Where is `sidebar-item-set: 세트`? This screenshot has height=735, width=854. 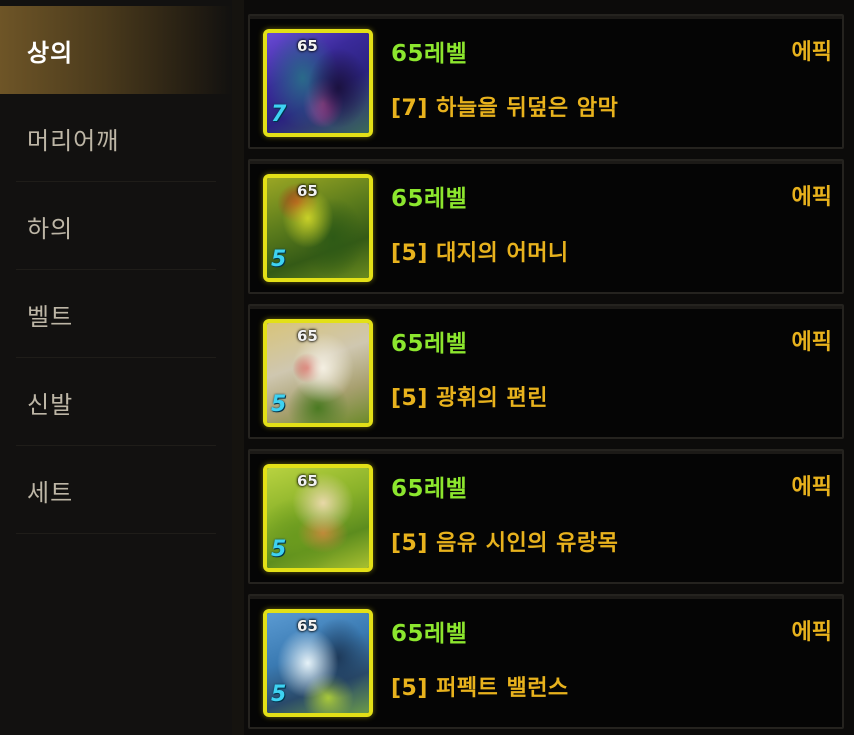
sidebar-item-set: 세트 is located at coordinates (116, 490).